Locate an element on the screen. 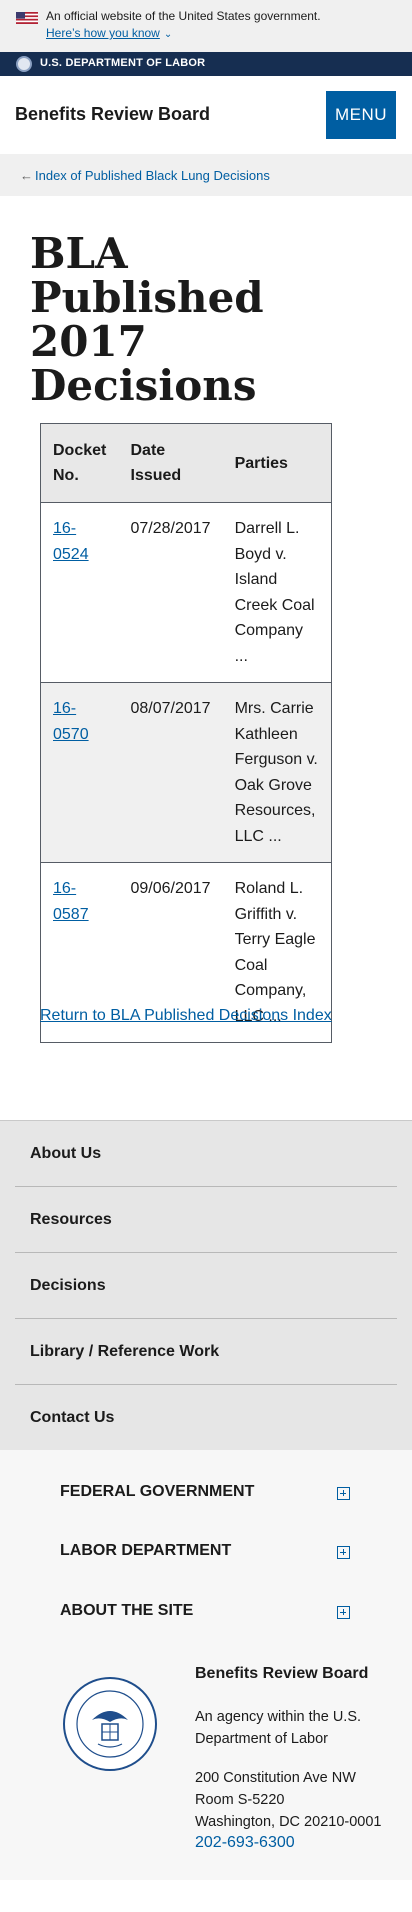  column-header-parties: Parties is located at coordinates (277, 463).